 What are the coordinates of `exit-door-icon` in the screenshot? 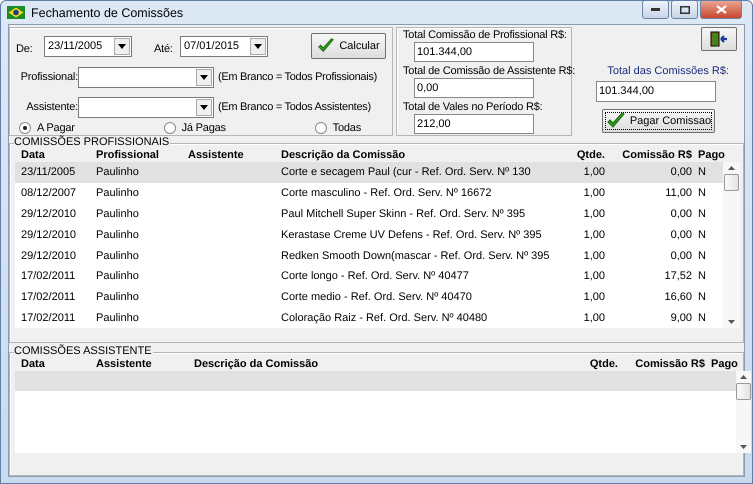 It's located at (719, 39).